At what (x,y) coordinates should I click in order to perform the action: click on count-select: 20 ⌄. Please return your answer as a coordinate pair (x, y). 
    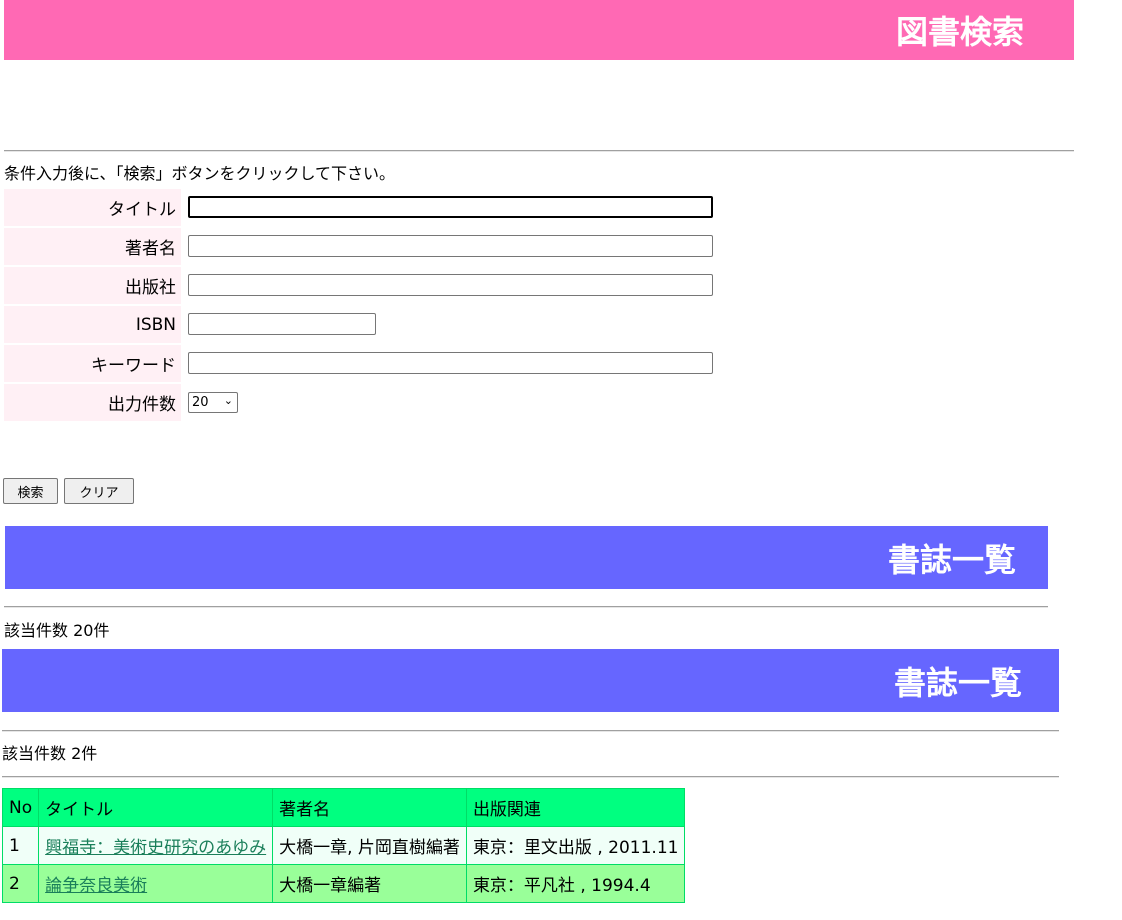
    Looking at the image, I should click on (213, 402).